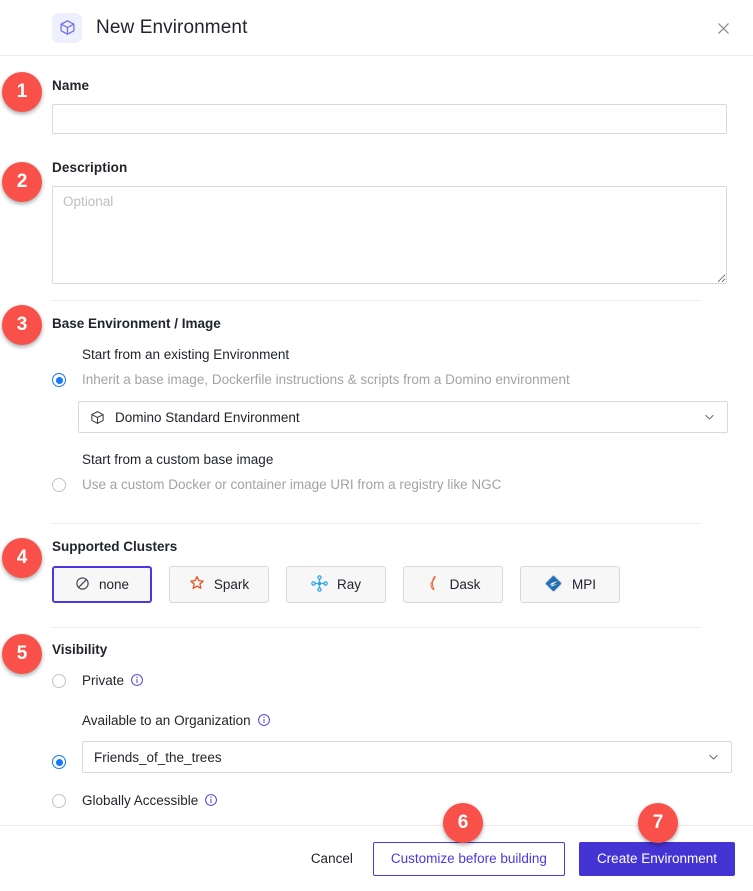 The image size is (753, 891). I want to click on radio-globally-accessible, so click(59, 801).